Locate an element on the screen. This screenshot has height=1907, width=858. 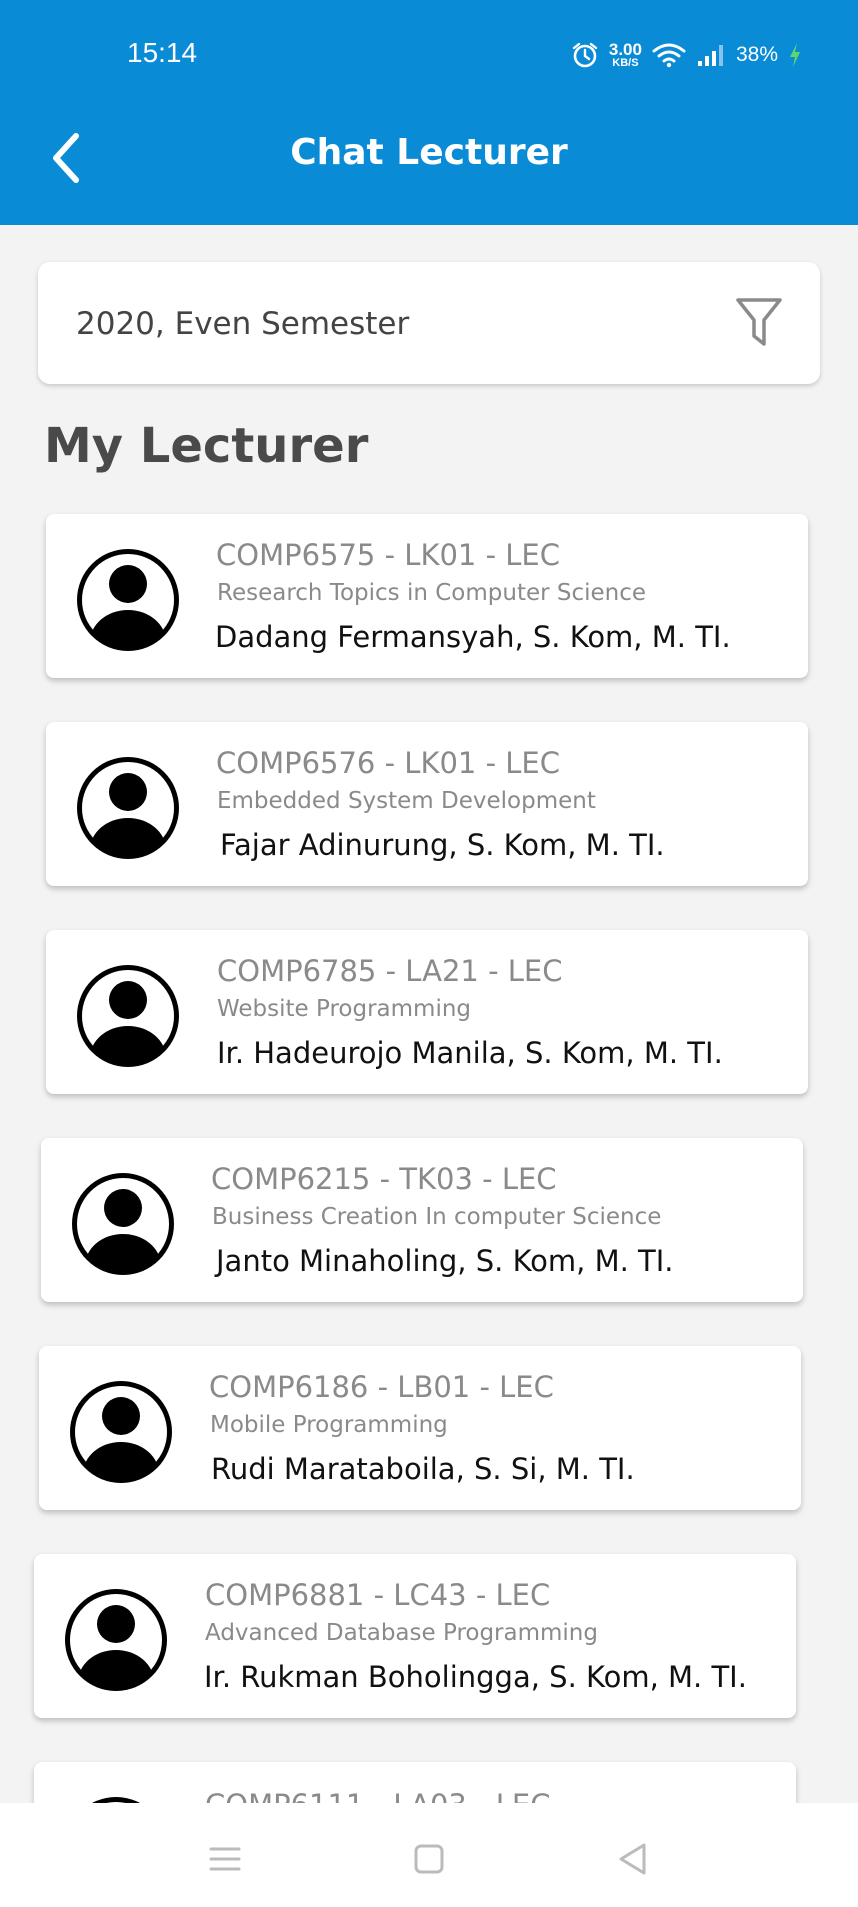
course-code: COMP6111 - LA03 - LEC is located at coordinates (377, 1795).